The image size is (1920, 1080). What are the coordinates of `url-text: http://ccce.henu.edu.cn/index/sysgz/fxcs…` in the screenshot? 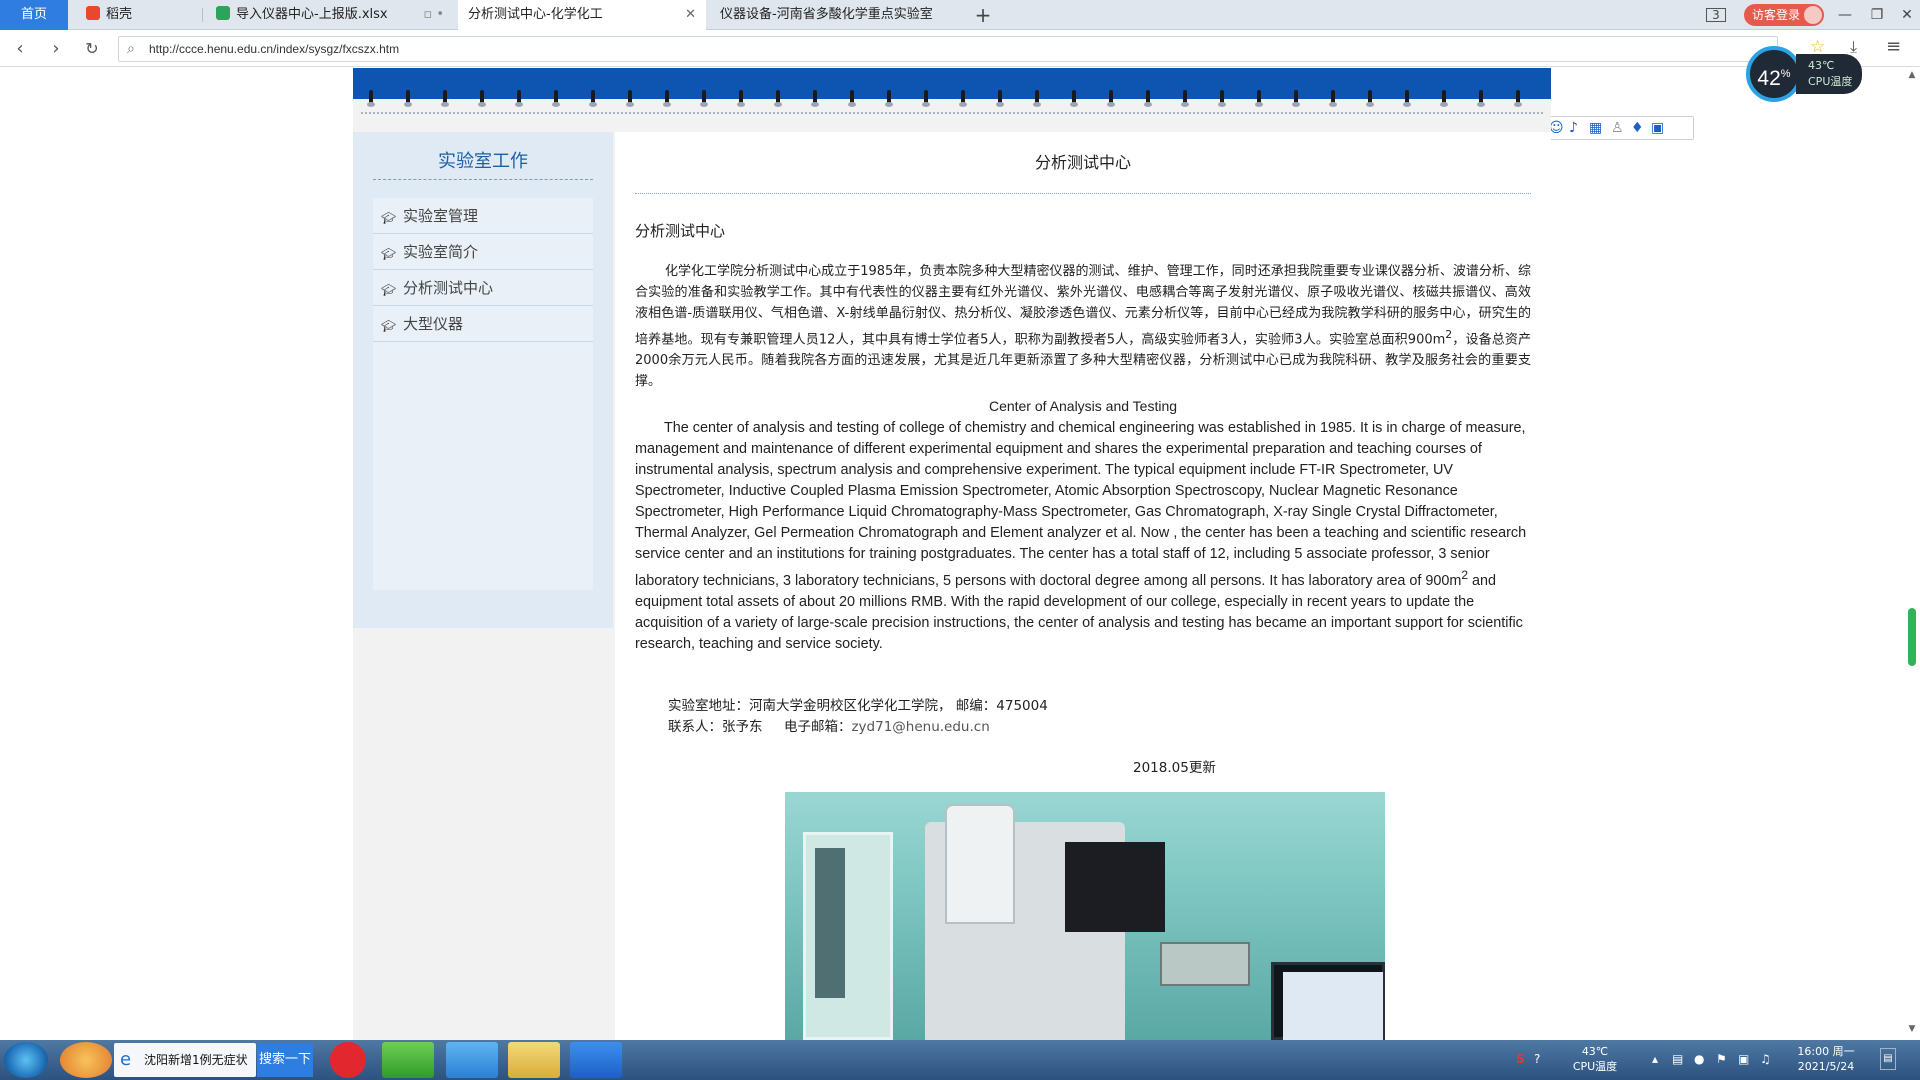 It's located at (274, 49).